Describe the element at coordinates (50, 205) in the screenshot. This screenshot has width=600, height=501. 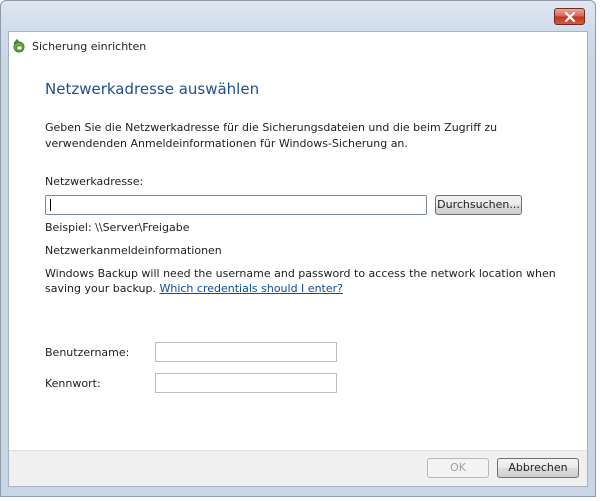
I see `text-caret` at that location.